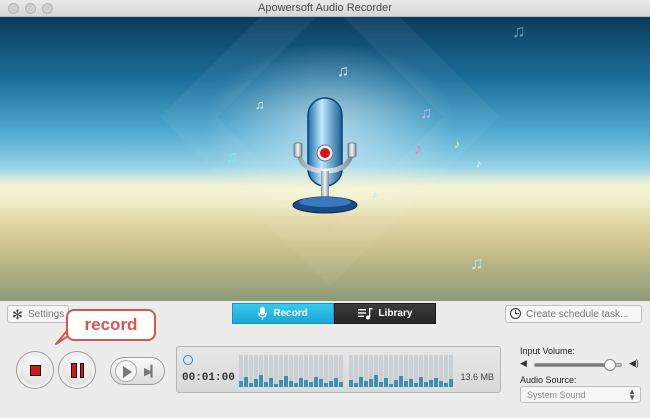 Image resolution: width=650 pixels, height=418 pixels. What do you see at coordinates (208, 378) in the screenshot?
I see `elapsed-time: 00:01:00` at bounding box center [208, 378].